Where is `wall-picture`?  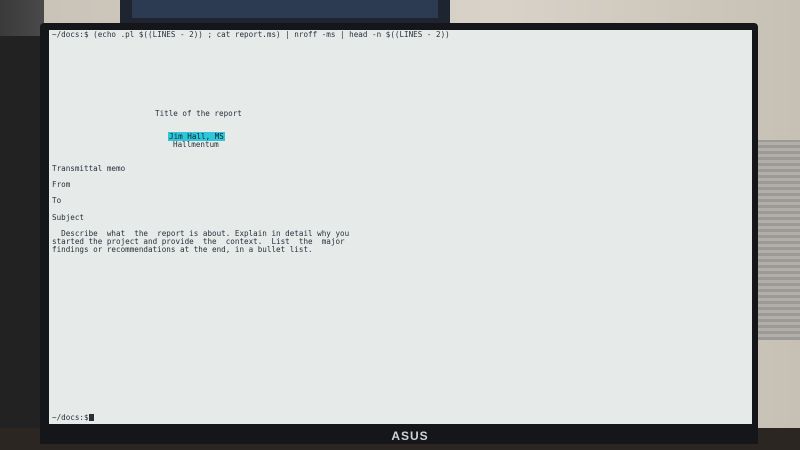
wall-picture is located at coordinates (285, 9).